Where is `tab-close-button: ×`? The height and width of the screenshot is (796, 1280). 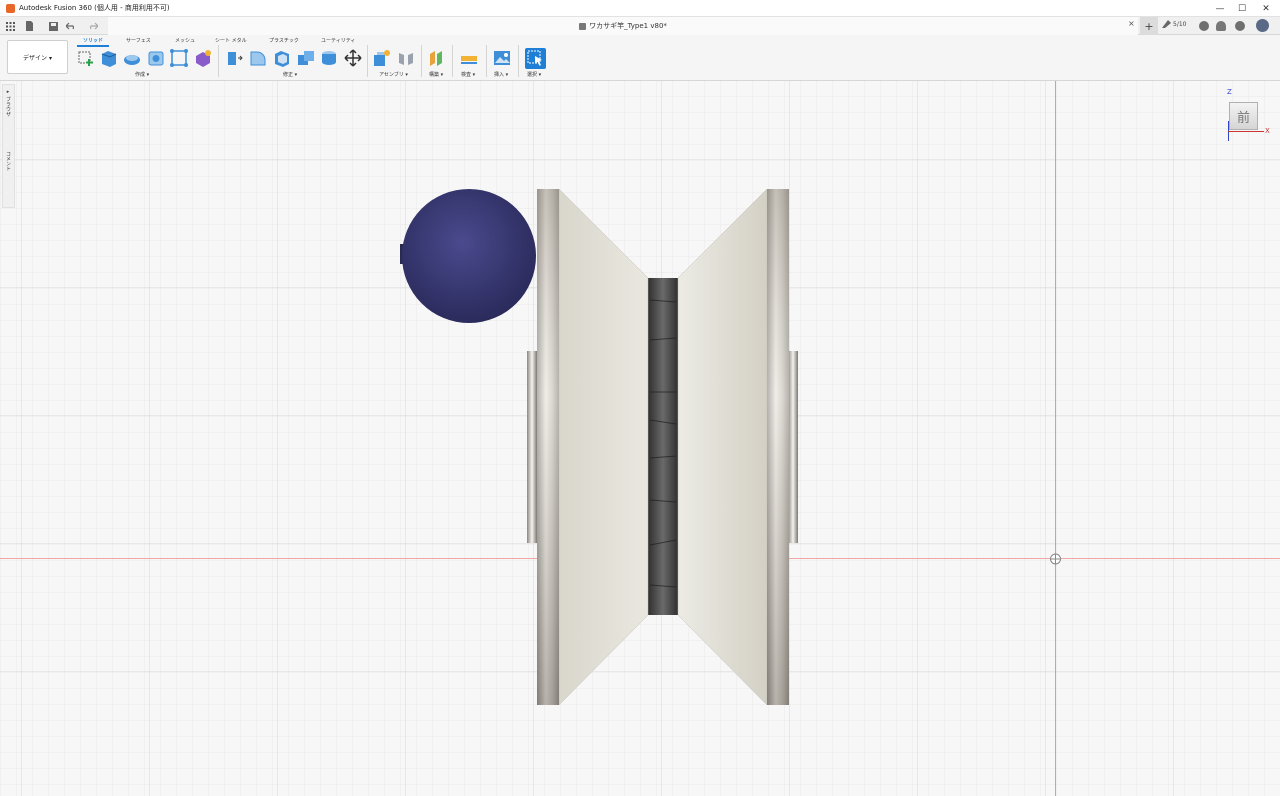
tab-close-button: × is located at coordinates (1131, 23).